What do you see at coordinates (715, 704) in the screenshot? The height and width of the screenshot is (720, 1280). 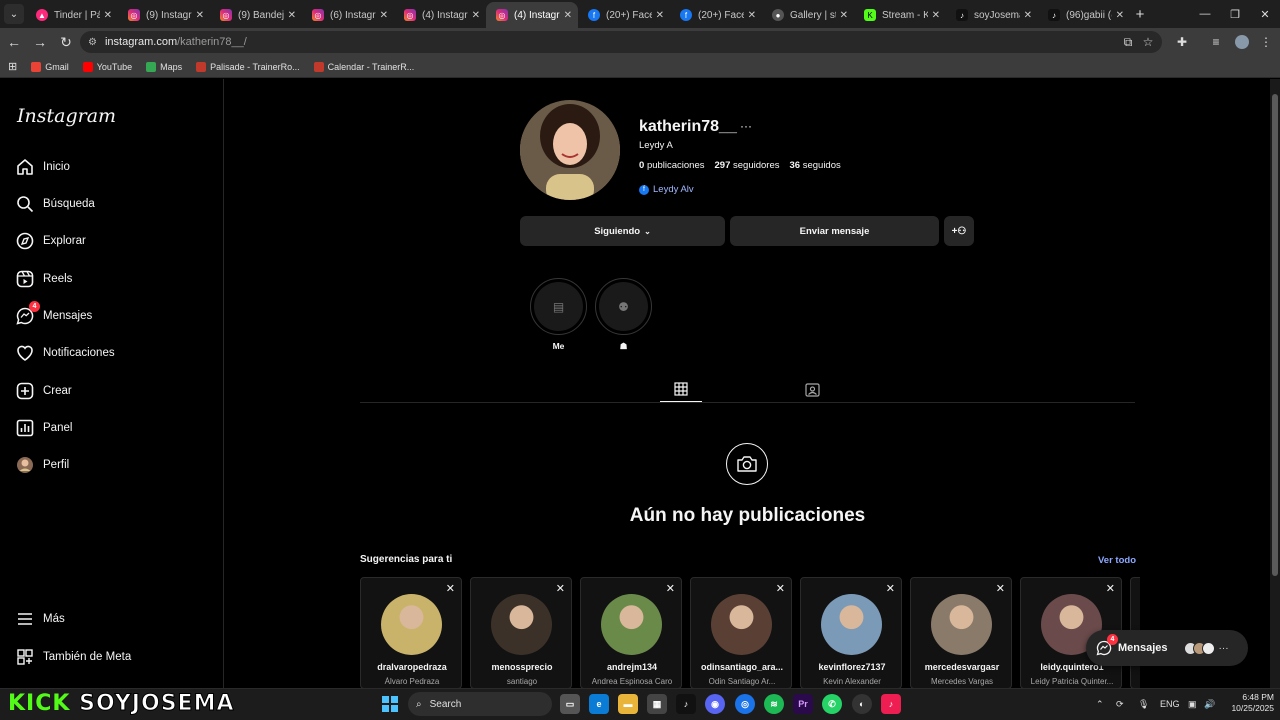 I see `discord-icon: ◉` at bounding box center [715, 704].